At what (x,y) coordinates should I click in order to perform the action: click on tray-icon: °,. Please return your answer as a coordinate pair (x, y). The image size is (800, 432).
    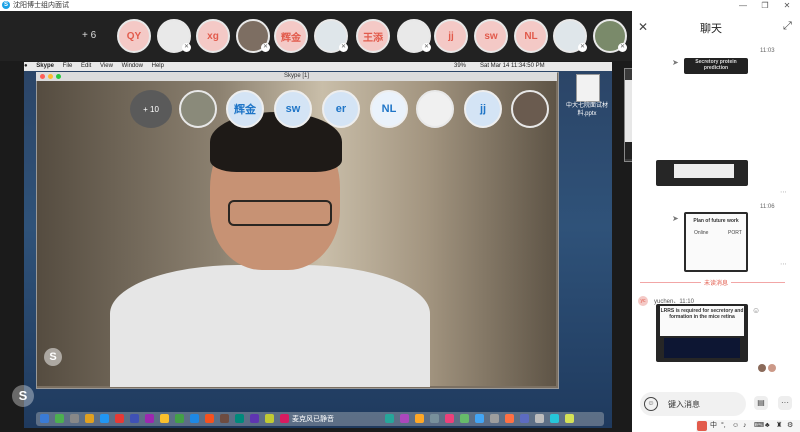
    Looking at the image, I should click on (723, 426).